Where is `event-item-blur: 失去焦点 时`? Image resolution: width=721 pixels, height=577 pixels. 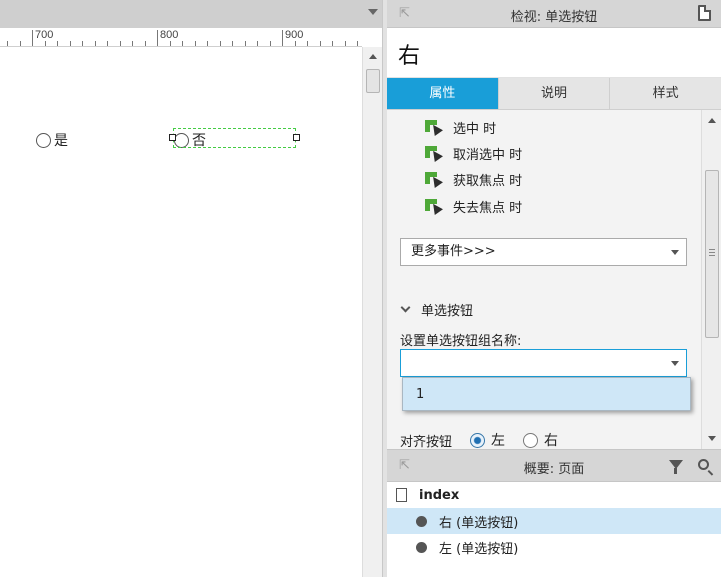
event-item-blur: 失去焦点 时 is located at coordinates (473, 206).